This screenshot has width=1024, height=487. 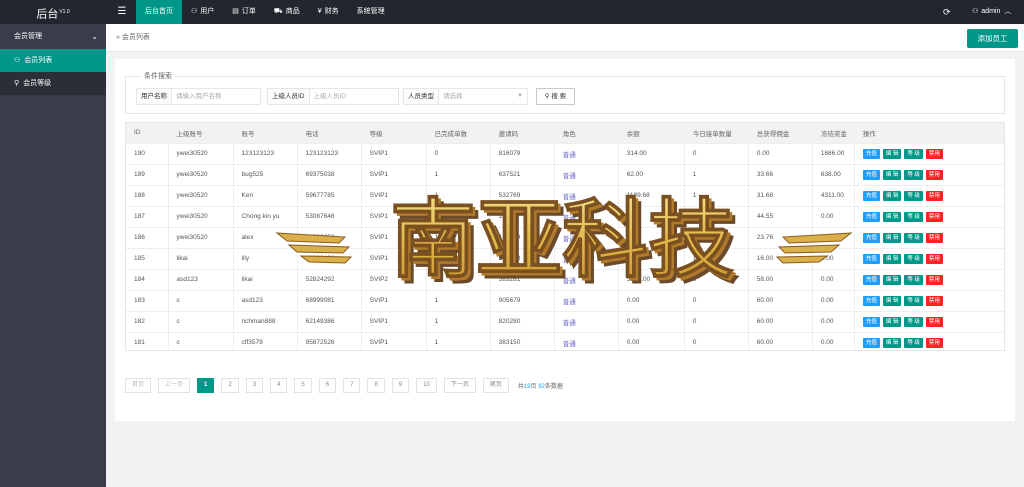 I want to click on row-actions: 充值编 辑等 级禁用, so click(x=929, y=238).